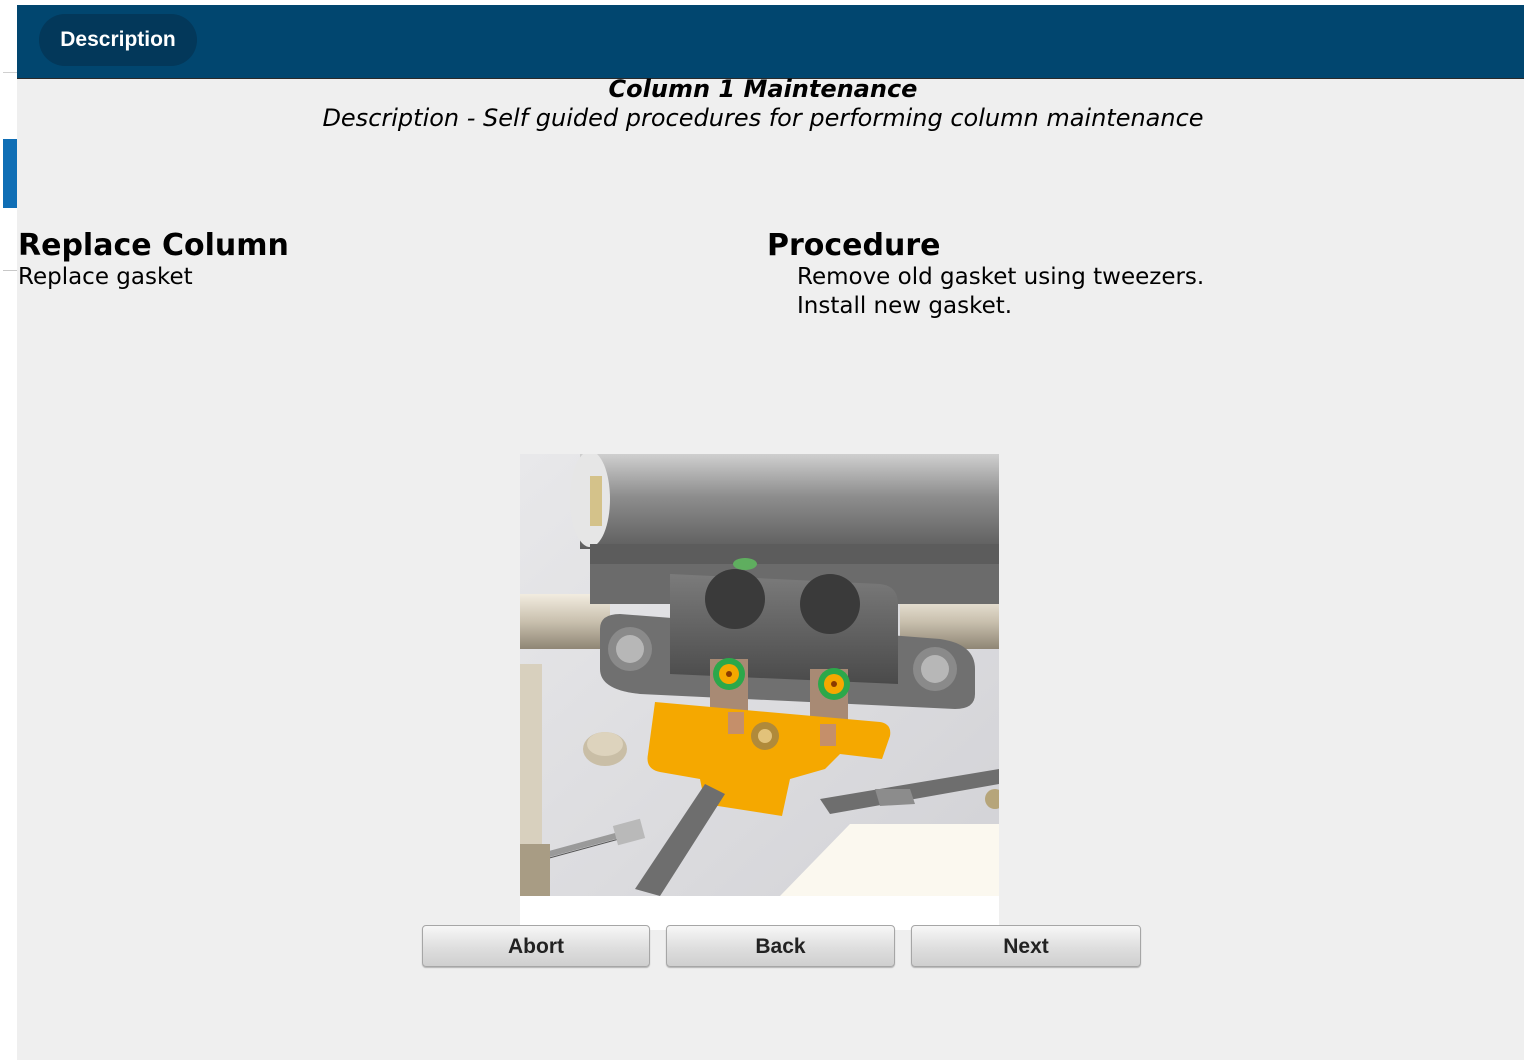 This screenshot has height=1060, width=1524. What do you see at coordinates (770, 42) in the screenshot?
I see `header-bar: Description` at bounding box center [770, 42].